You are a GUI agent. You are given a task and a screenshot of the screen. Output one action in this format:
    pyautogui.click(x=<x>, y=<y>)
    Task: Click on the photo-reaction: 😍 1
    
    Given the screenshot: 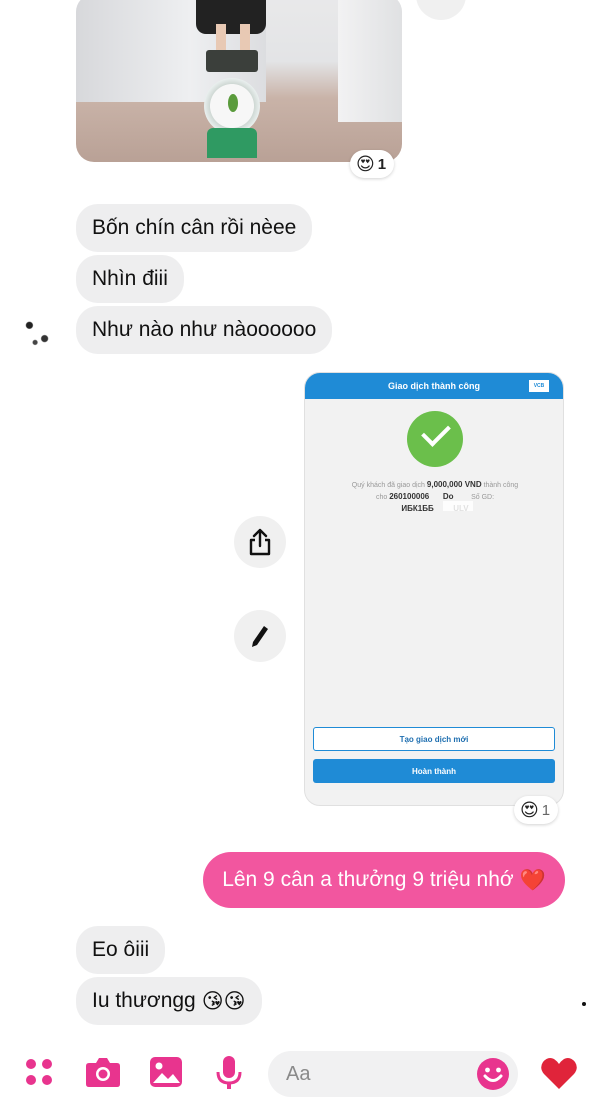 What is the action you would take?
    pyautogui.click(x=372, y=164)
    